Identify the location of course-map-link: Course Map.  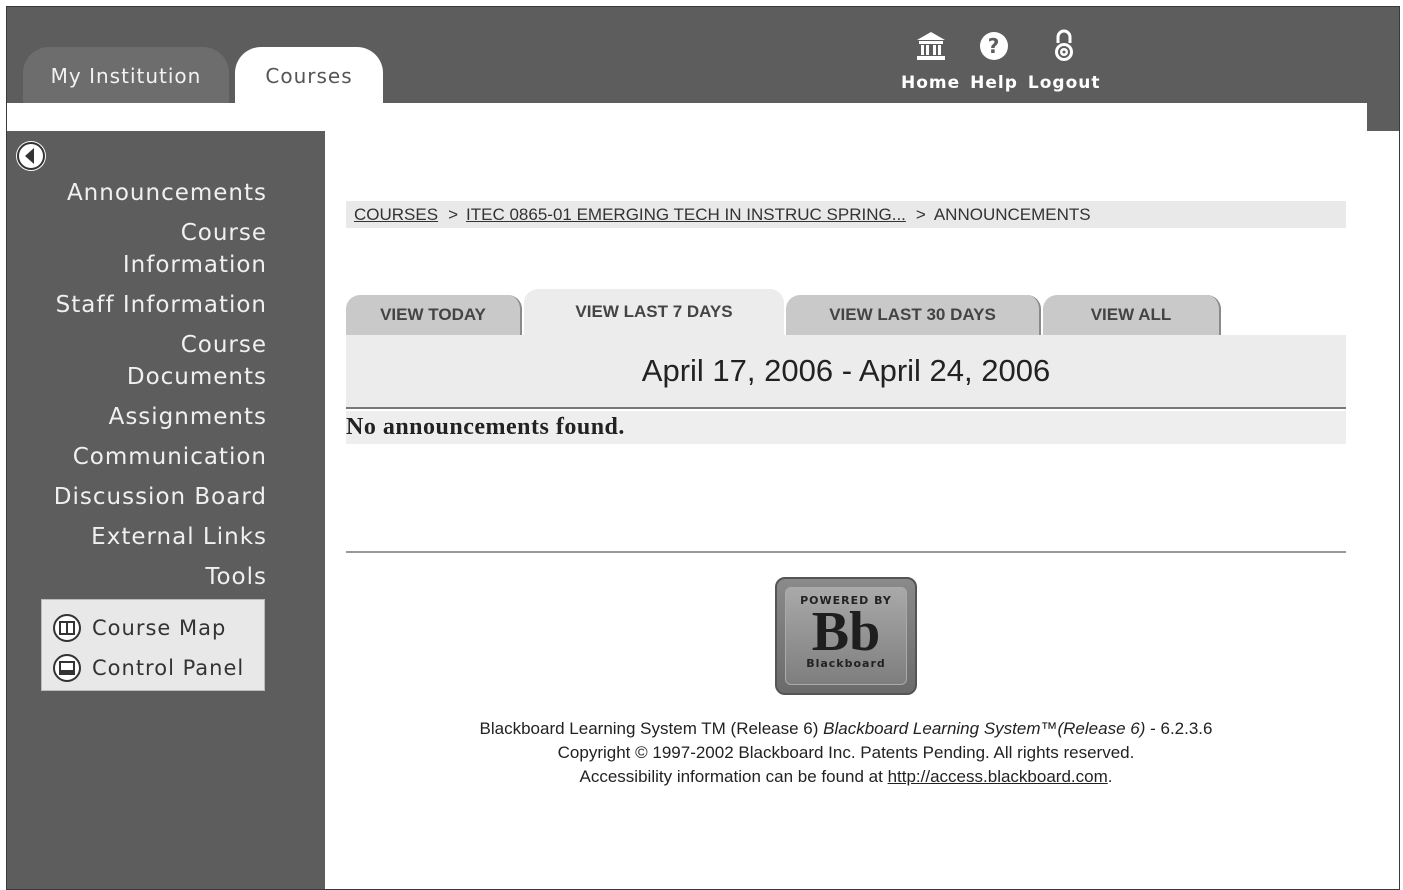
(158, 628).